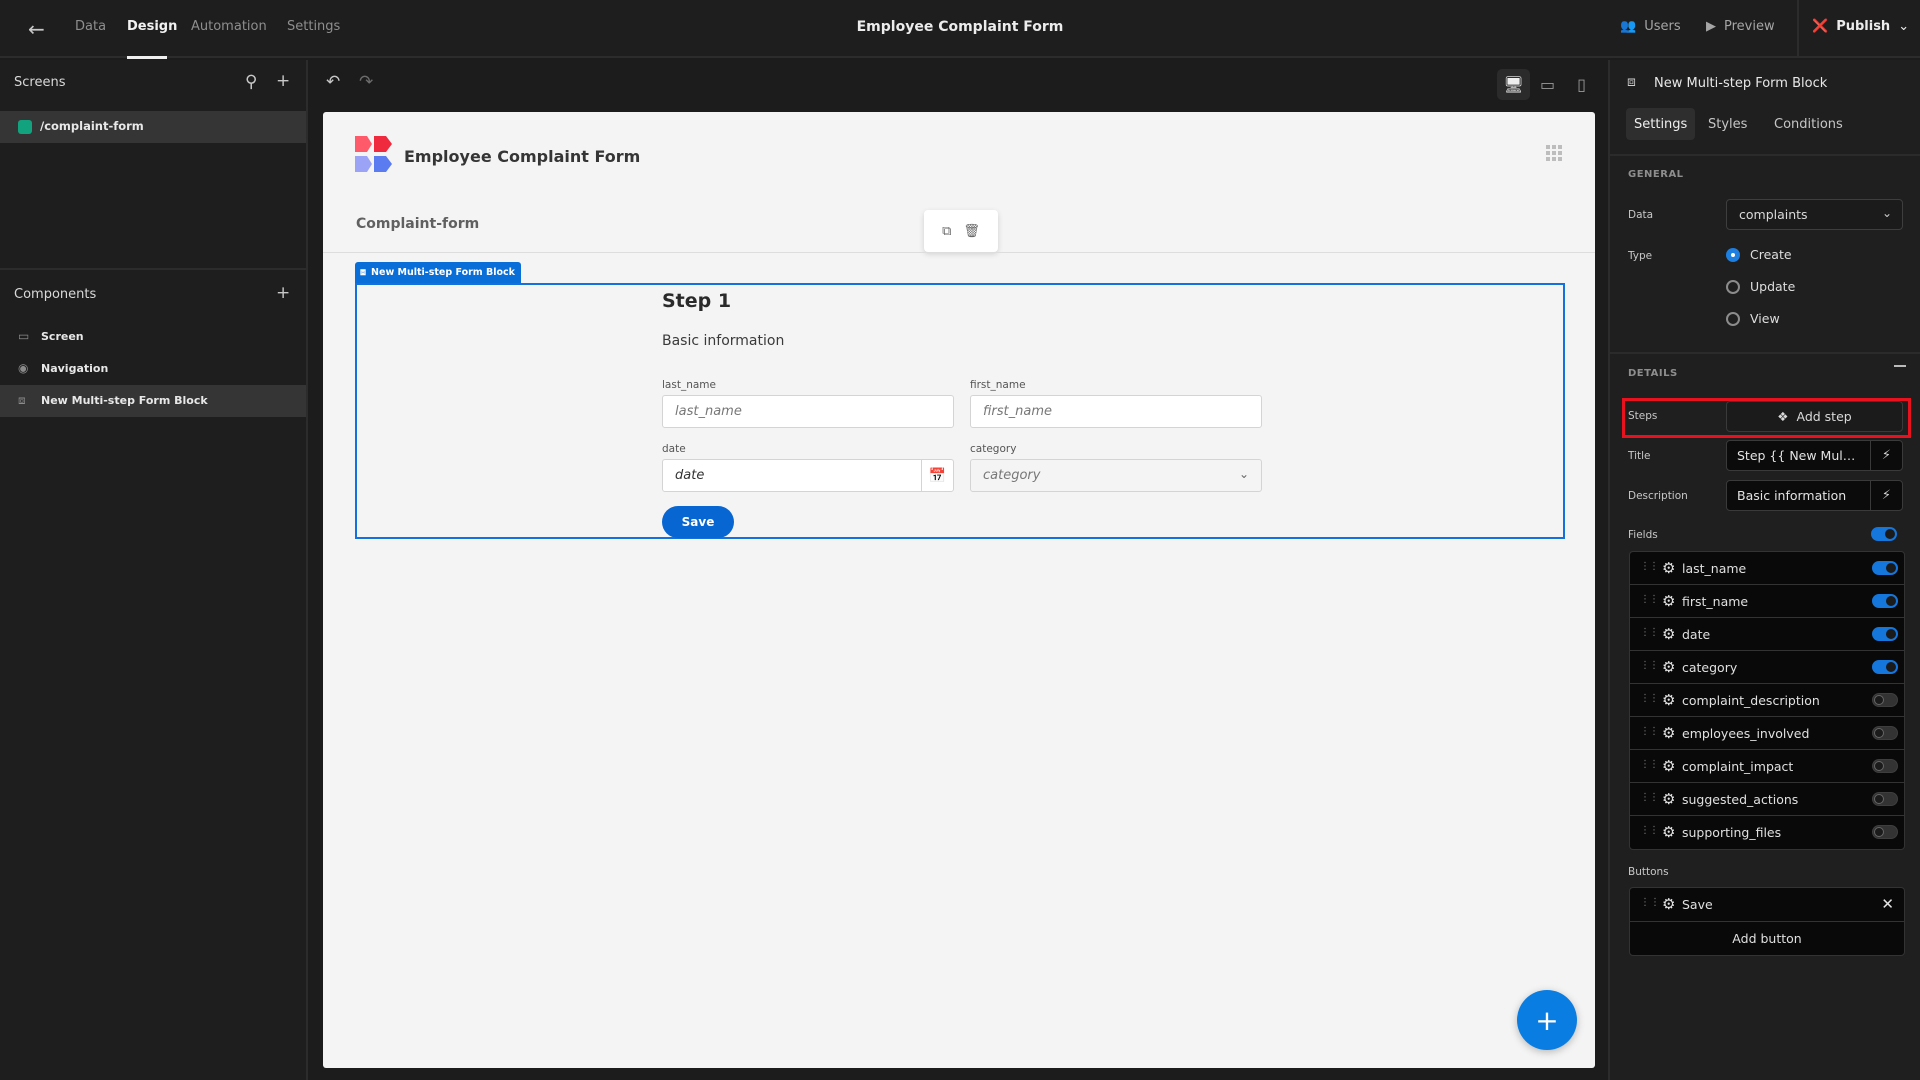 The image size is (1920, 1080). Describe the element at coordinates (1116, 411) in the screenshot. I see `first-name-input: first_name` at that location.